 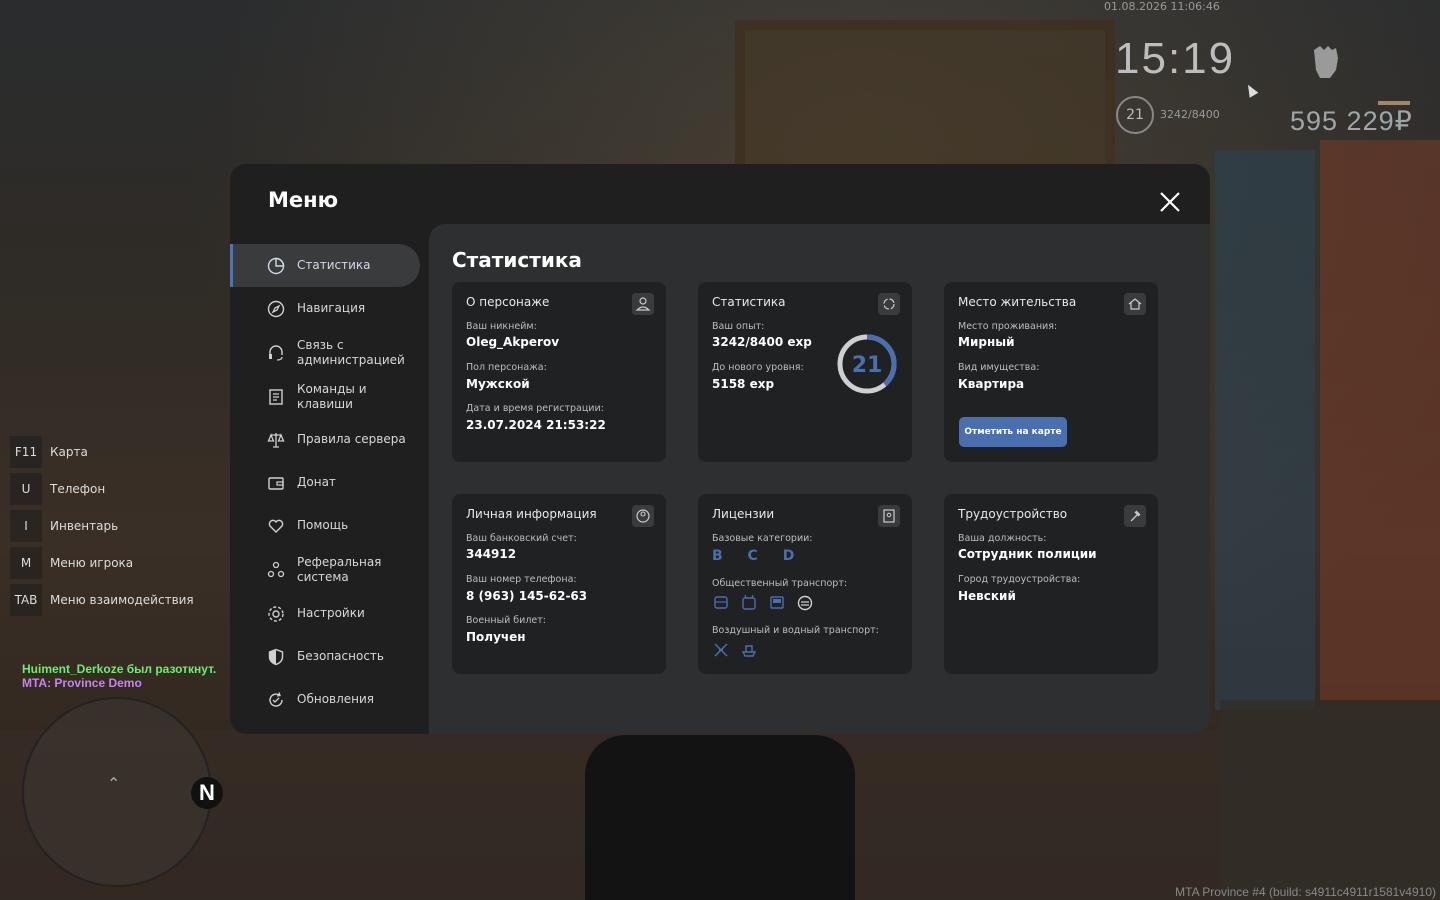 I want to click on hud-level-ring: 21, so click(x=1135, y=115).